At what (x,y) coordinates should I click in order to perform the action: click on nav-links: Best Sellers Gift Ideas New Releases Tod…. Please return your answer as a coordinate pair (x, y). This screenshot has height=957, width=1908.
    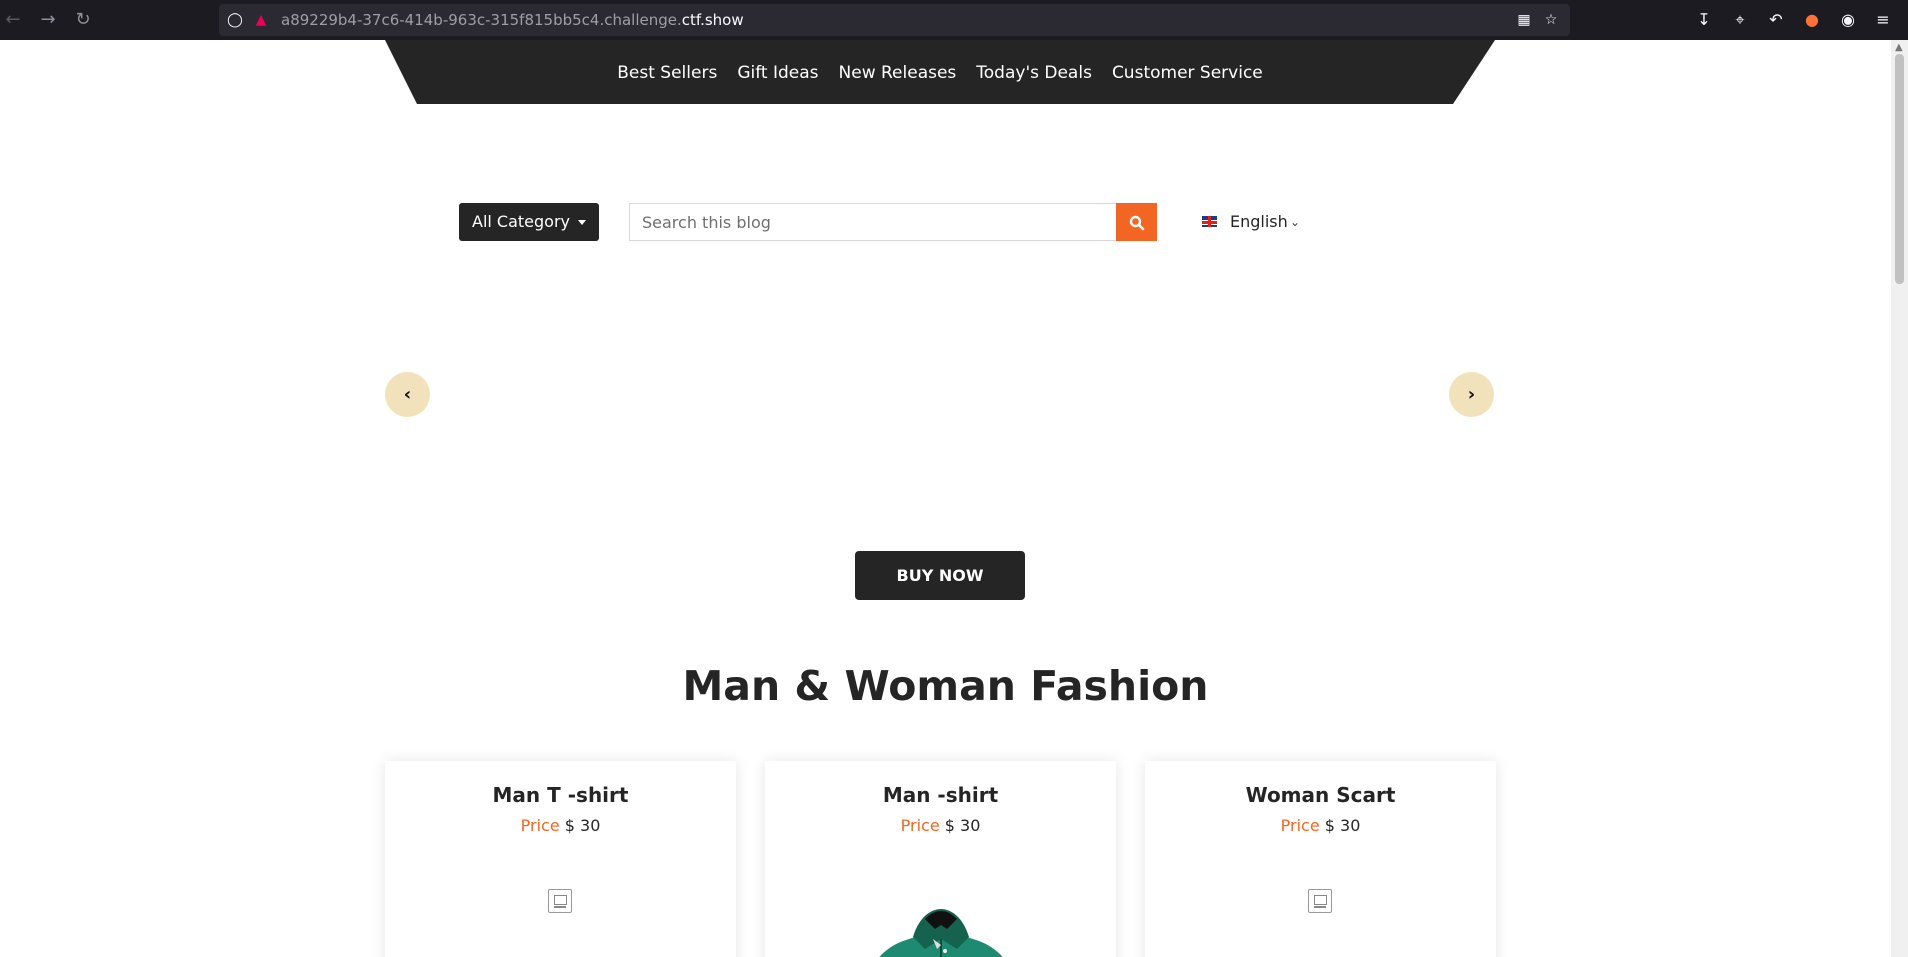
    Looking at the image, I should click on (940, 72).